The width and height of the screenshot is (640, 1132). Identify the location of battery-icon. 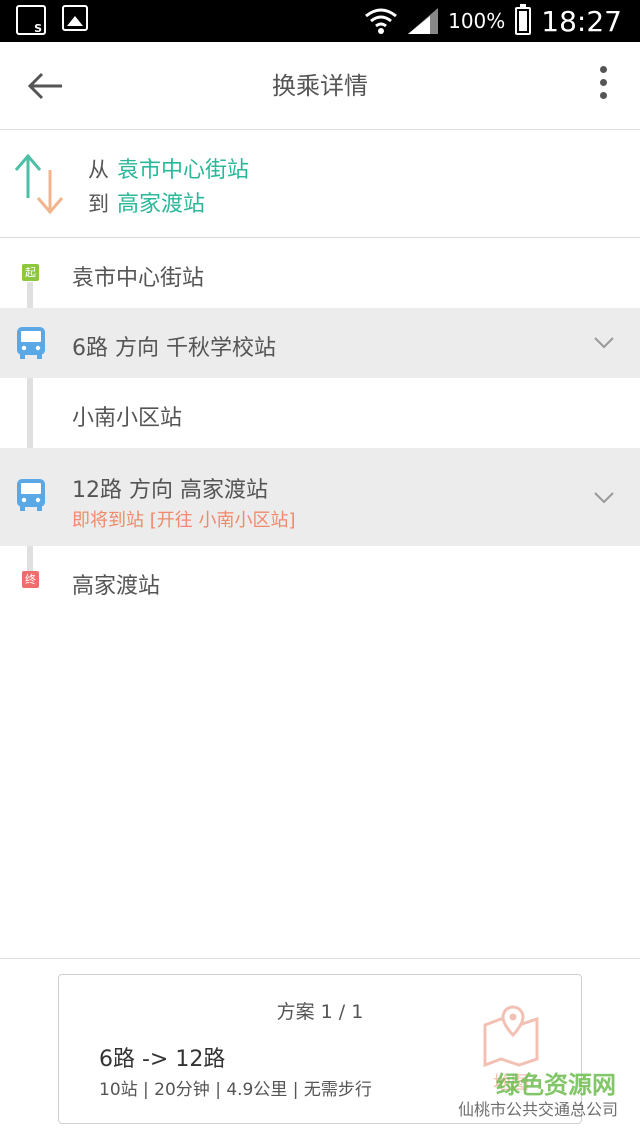
(523, 19).